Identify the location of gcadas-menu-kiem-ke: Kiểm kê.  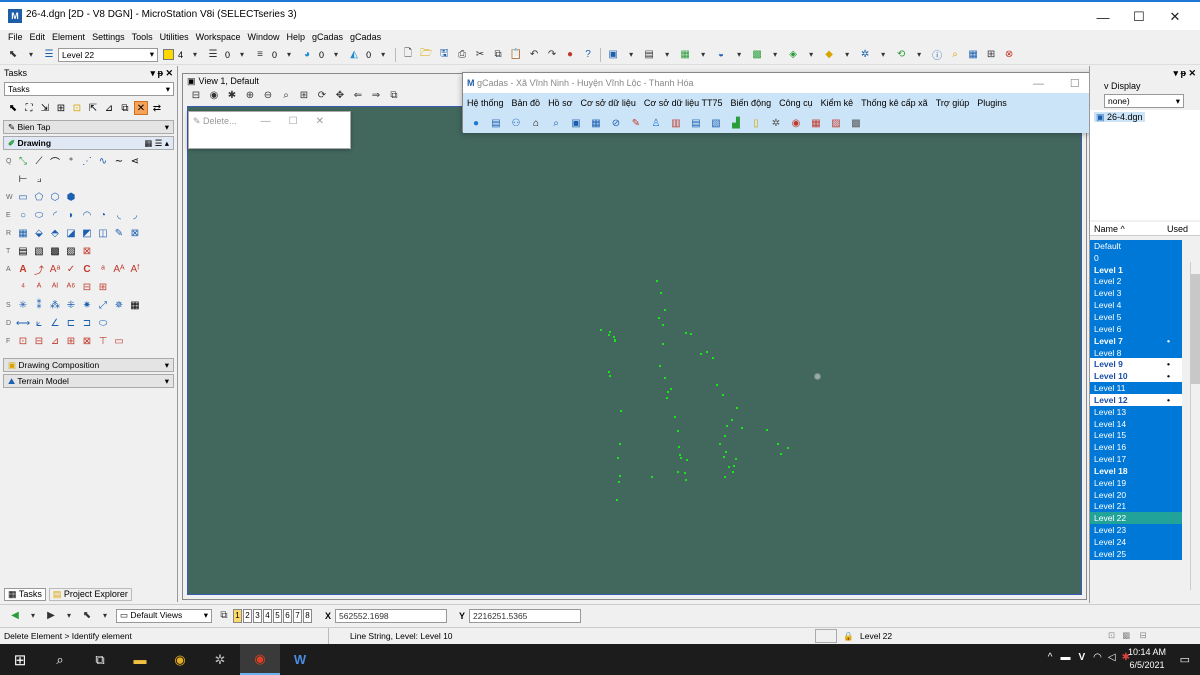
(837, 103).